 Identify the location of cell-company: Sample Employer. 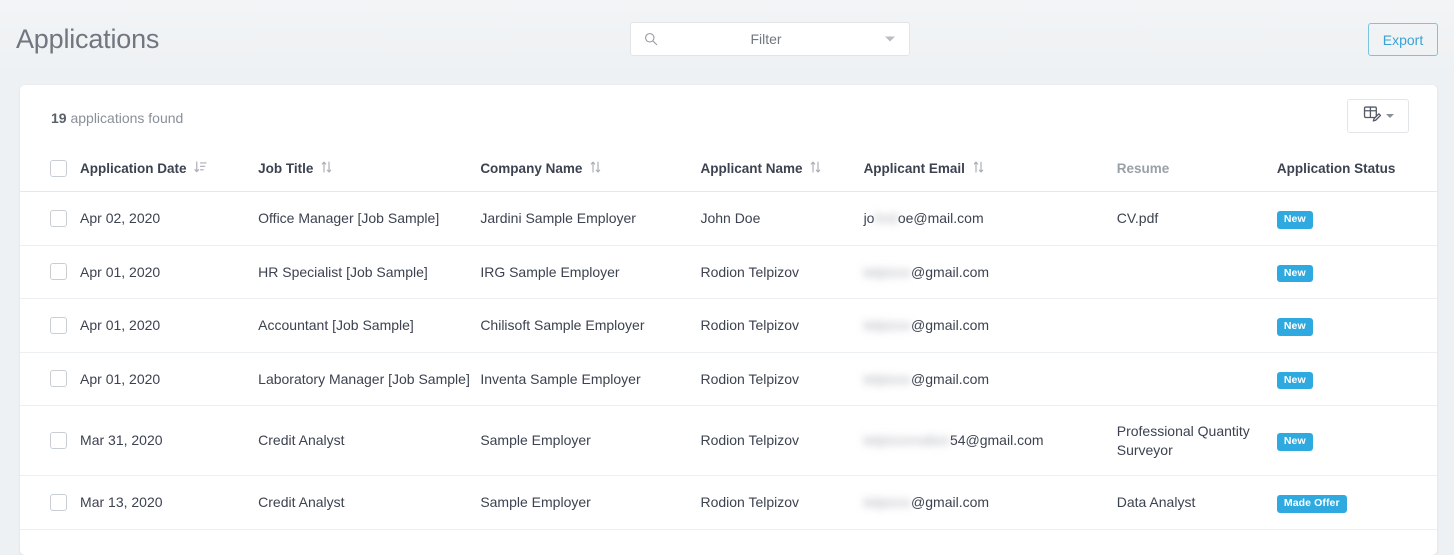
(590, 441).